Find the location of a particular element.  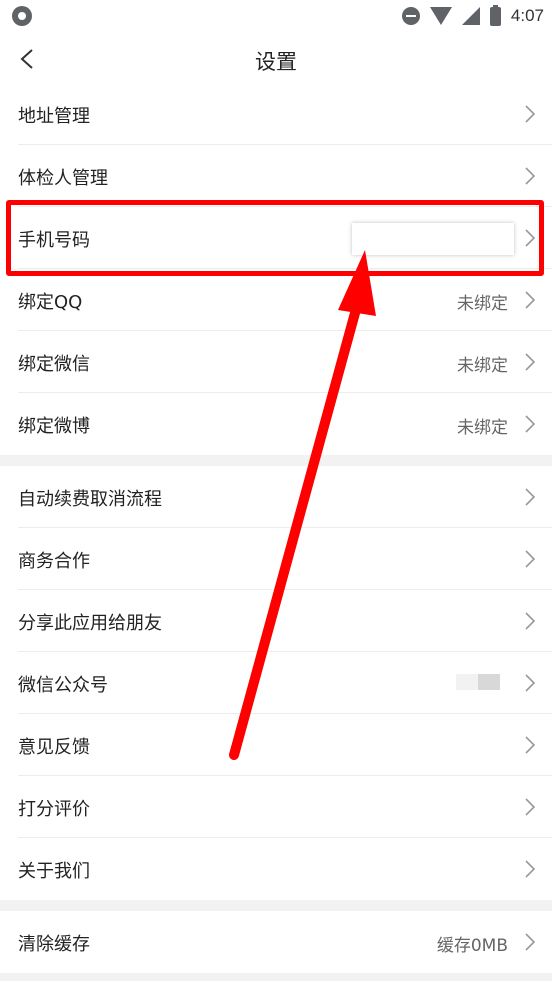

settings-row-share-app: 分享此应用给朋友 is located at coordinates (285, 621).